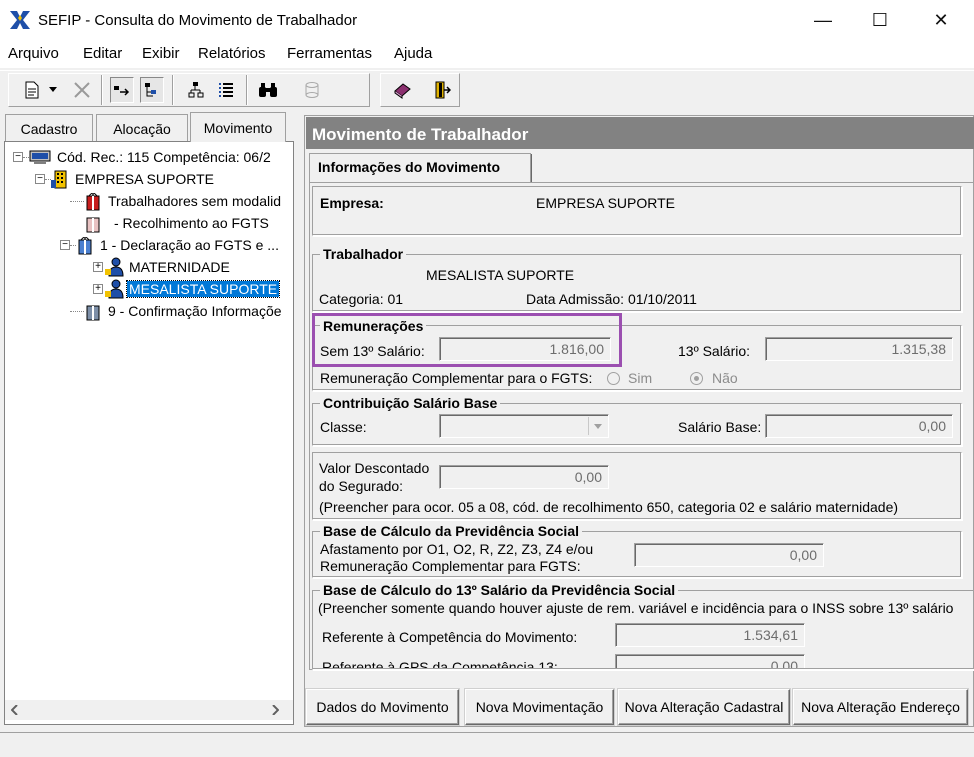  What do you see at coordinates (710, 661) in the screenshot?
I see `ref-gps-field: 0,00` at bounding box center [710, 661].